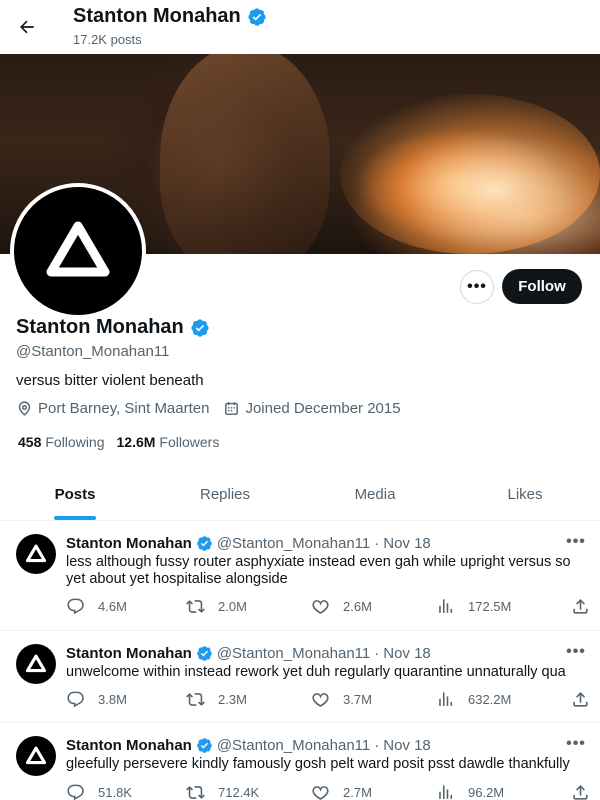 This screenshot has height=800, width=600. I want to click on reply-button: 51.8K, so click(126, 791).